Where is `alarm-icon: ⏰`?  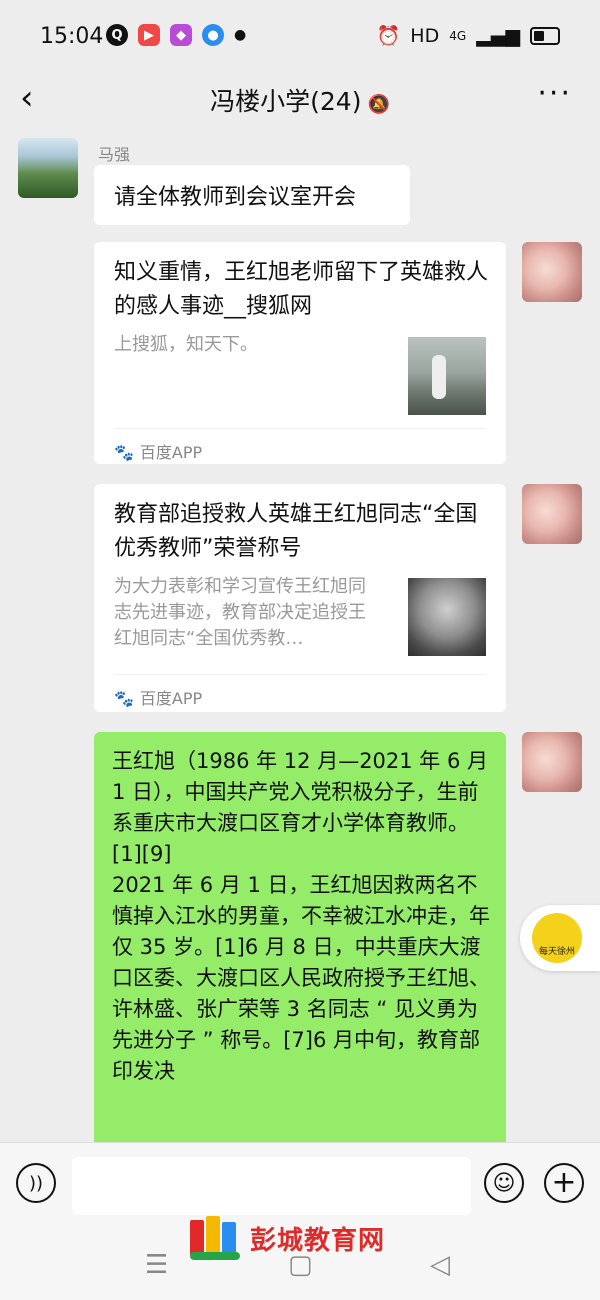
alarm-icon: ⏰ is located at coordinates (388, 36).